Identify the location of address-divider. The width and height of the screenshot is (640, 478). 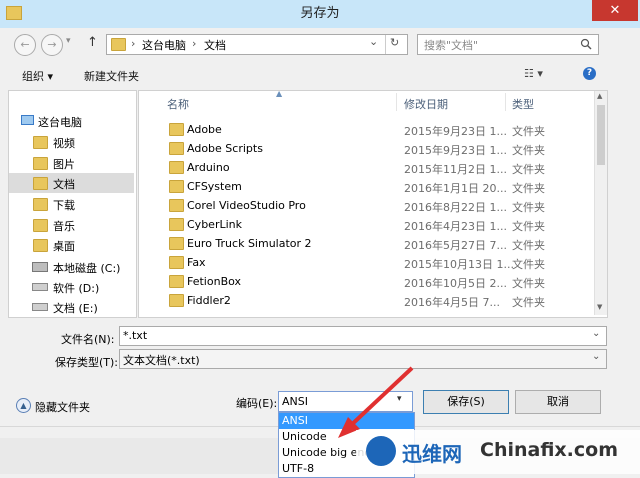
(385, 44).